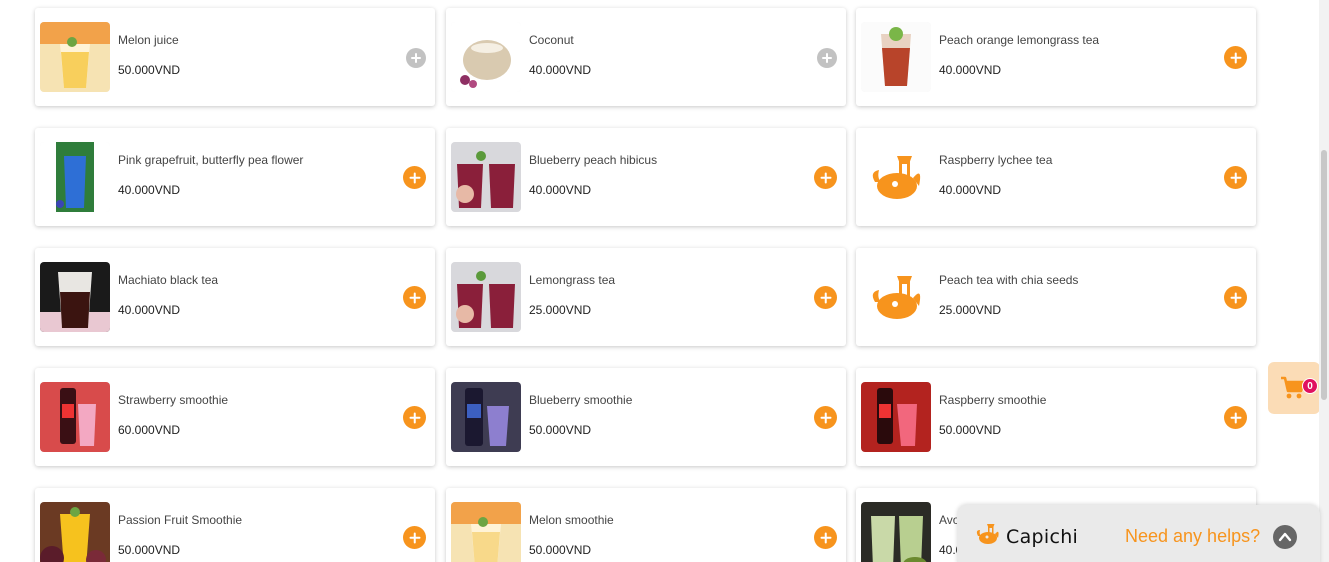 The height and width of the screenshot is (562, 1329). What do you see at coordinates (1056, 177) in the screenshot?
I see `product-card: Raspberry lychee tea 40.000VND` at bounding box center [1056, 177].